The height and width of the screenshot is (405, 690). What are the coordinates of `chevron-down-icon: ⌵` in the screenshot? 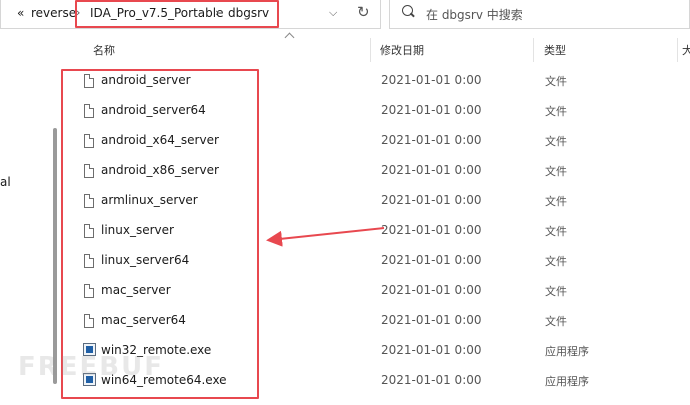 It's located at (333, 13).